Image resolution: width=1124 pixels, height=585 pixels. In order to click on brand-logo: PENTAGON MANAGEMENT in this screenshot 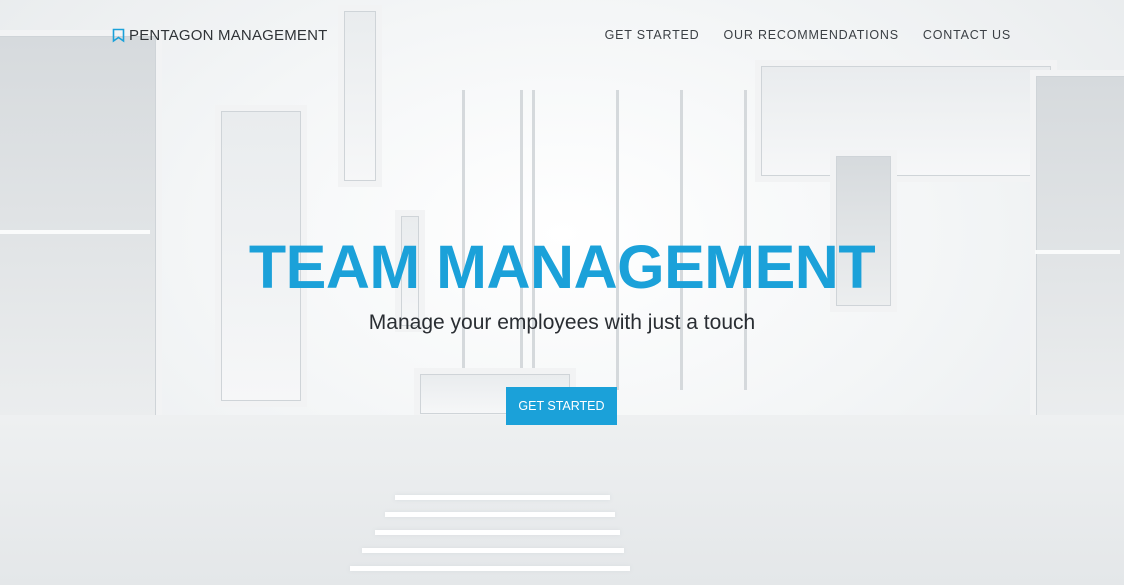, I will do `click(220, 35)`.